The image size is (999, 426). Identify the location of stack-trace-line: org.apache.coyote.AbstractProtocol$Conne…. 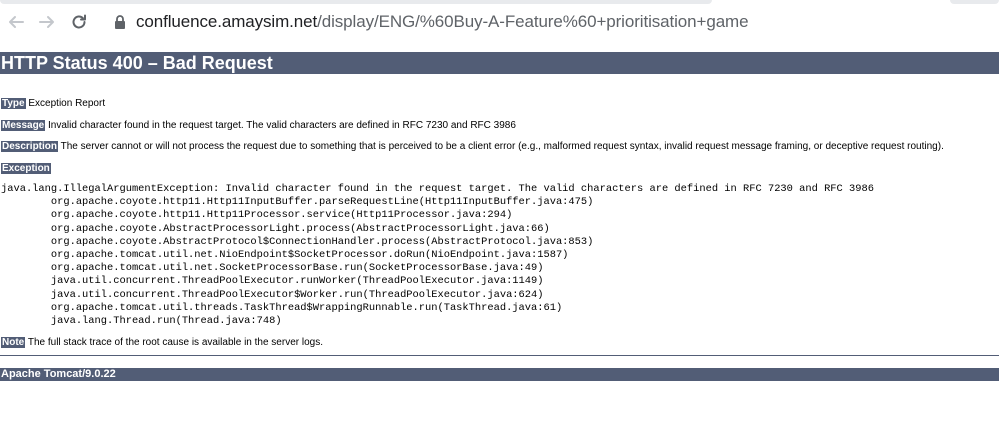
(297, 241).